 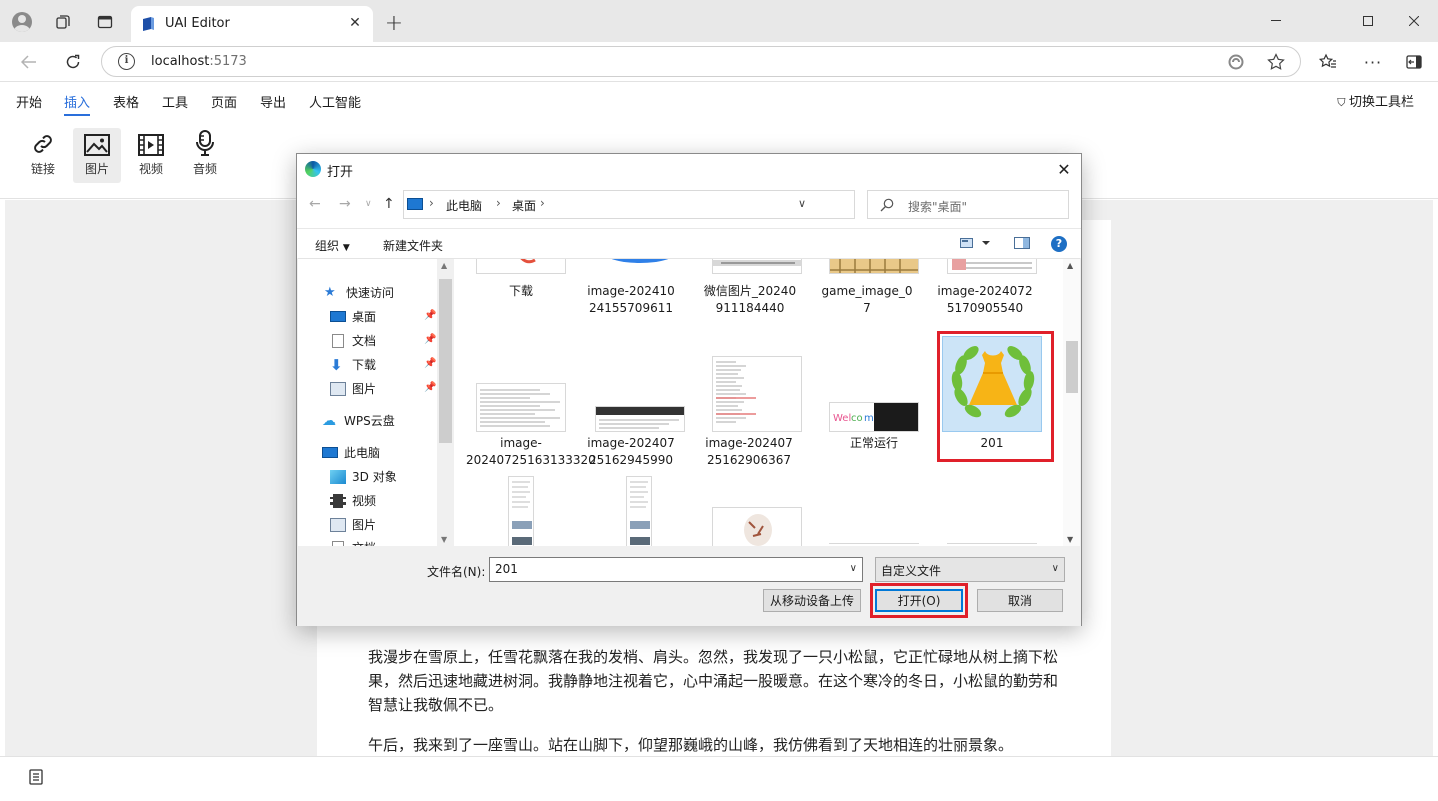 What do you see at coordinates (197, 23) in the screenshot?
I see `tab-title: UAI Editor` at bounding box center [197, 23].